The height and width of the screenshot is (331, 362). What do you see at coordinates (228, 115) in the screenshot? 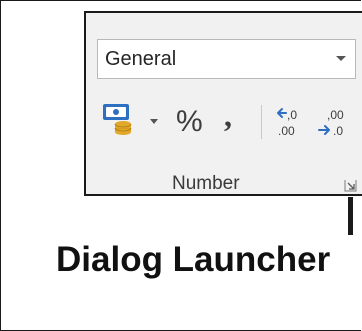
I see `comma-style-button: ,` at bounding box center [228, 115].